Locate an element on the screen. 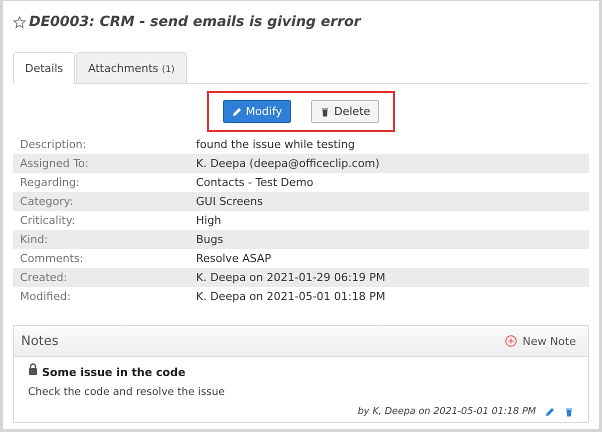 The image size is (602, 432). delete-button: Delete is located at coordinates (345, 111).